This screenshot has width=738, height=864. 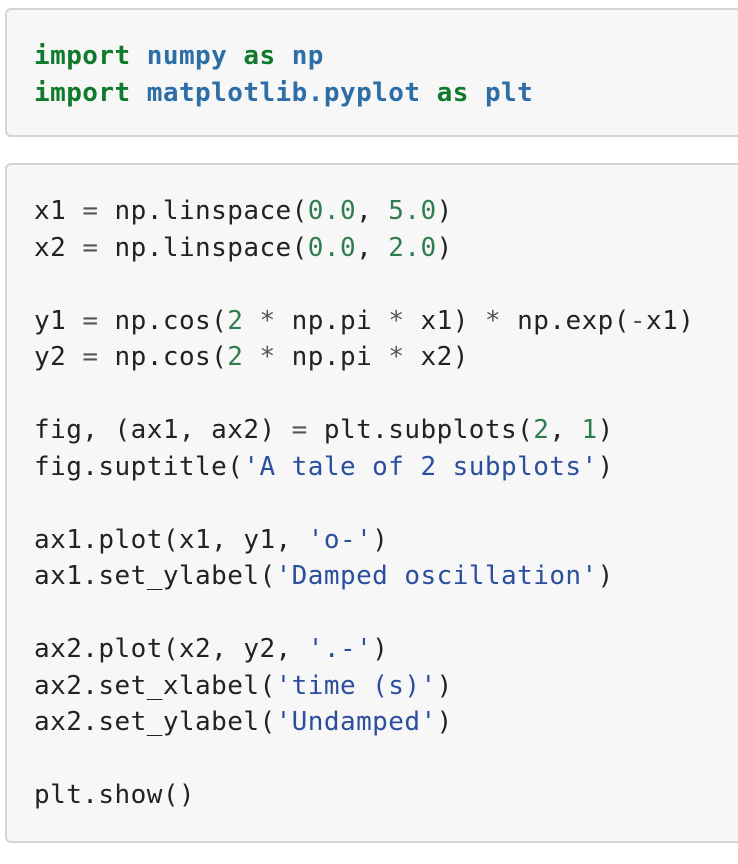 I want to click on code-token: 1, so click(x=589, y=430).